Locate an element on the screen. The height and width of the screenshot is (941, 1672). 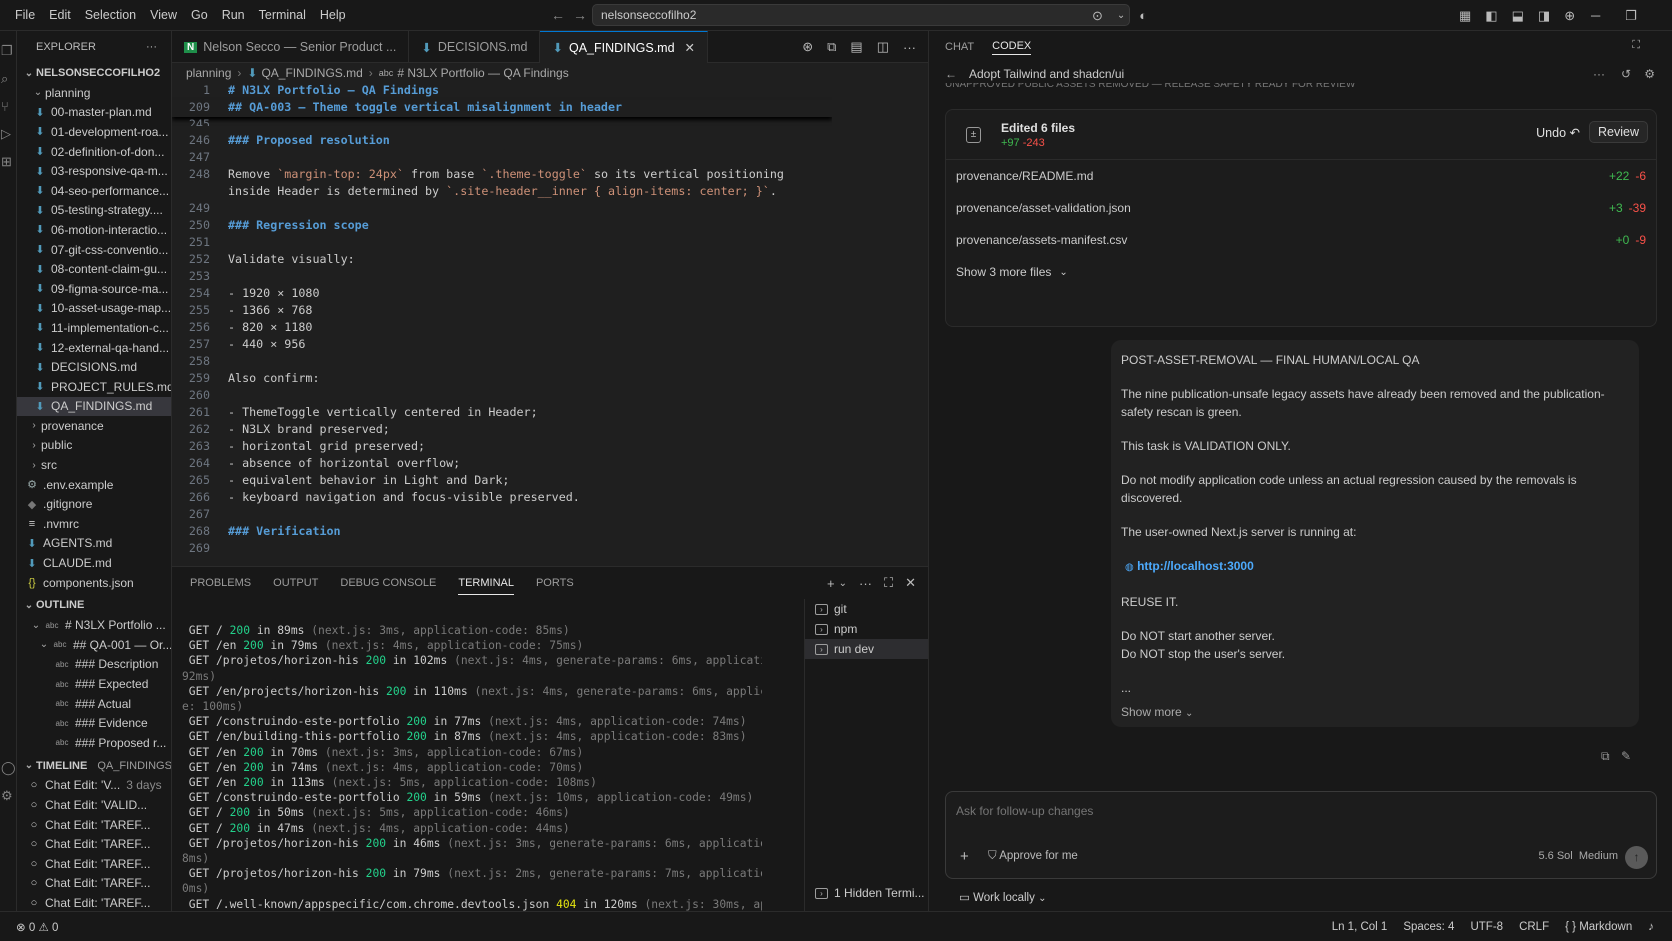
outline-item: abc ### Actual is located at coordinates (94, 704).